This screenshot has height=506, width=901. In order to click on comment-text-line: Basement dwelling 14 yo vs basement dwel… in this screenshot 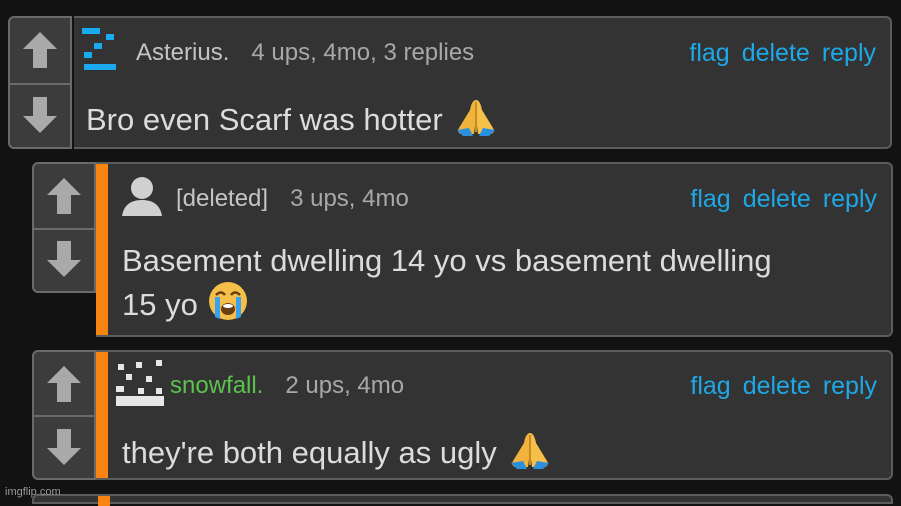, I will do `click(447, 260)`.